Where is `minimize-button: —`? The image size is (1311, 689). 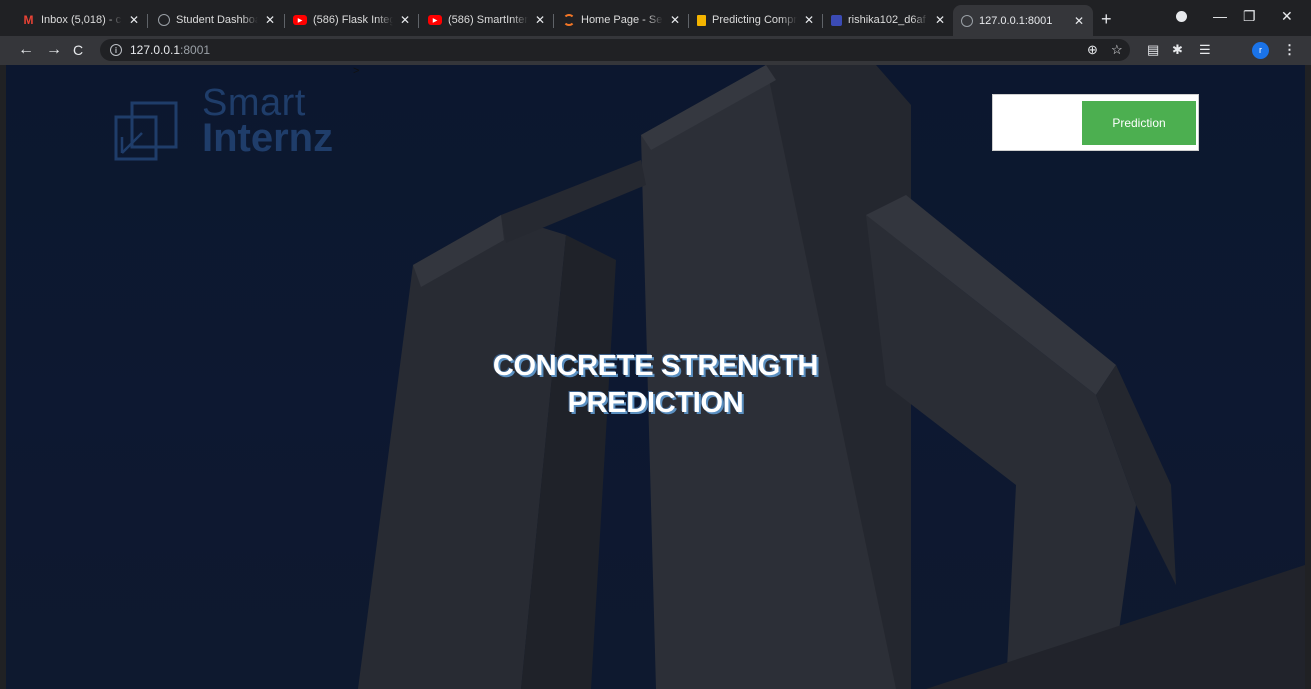 minimize-button: — is located at coordinates (1220, 16).